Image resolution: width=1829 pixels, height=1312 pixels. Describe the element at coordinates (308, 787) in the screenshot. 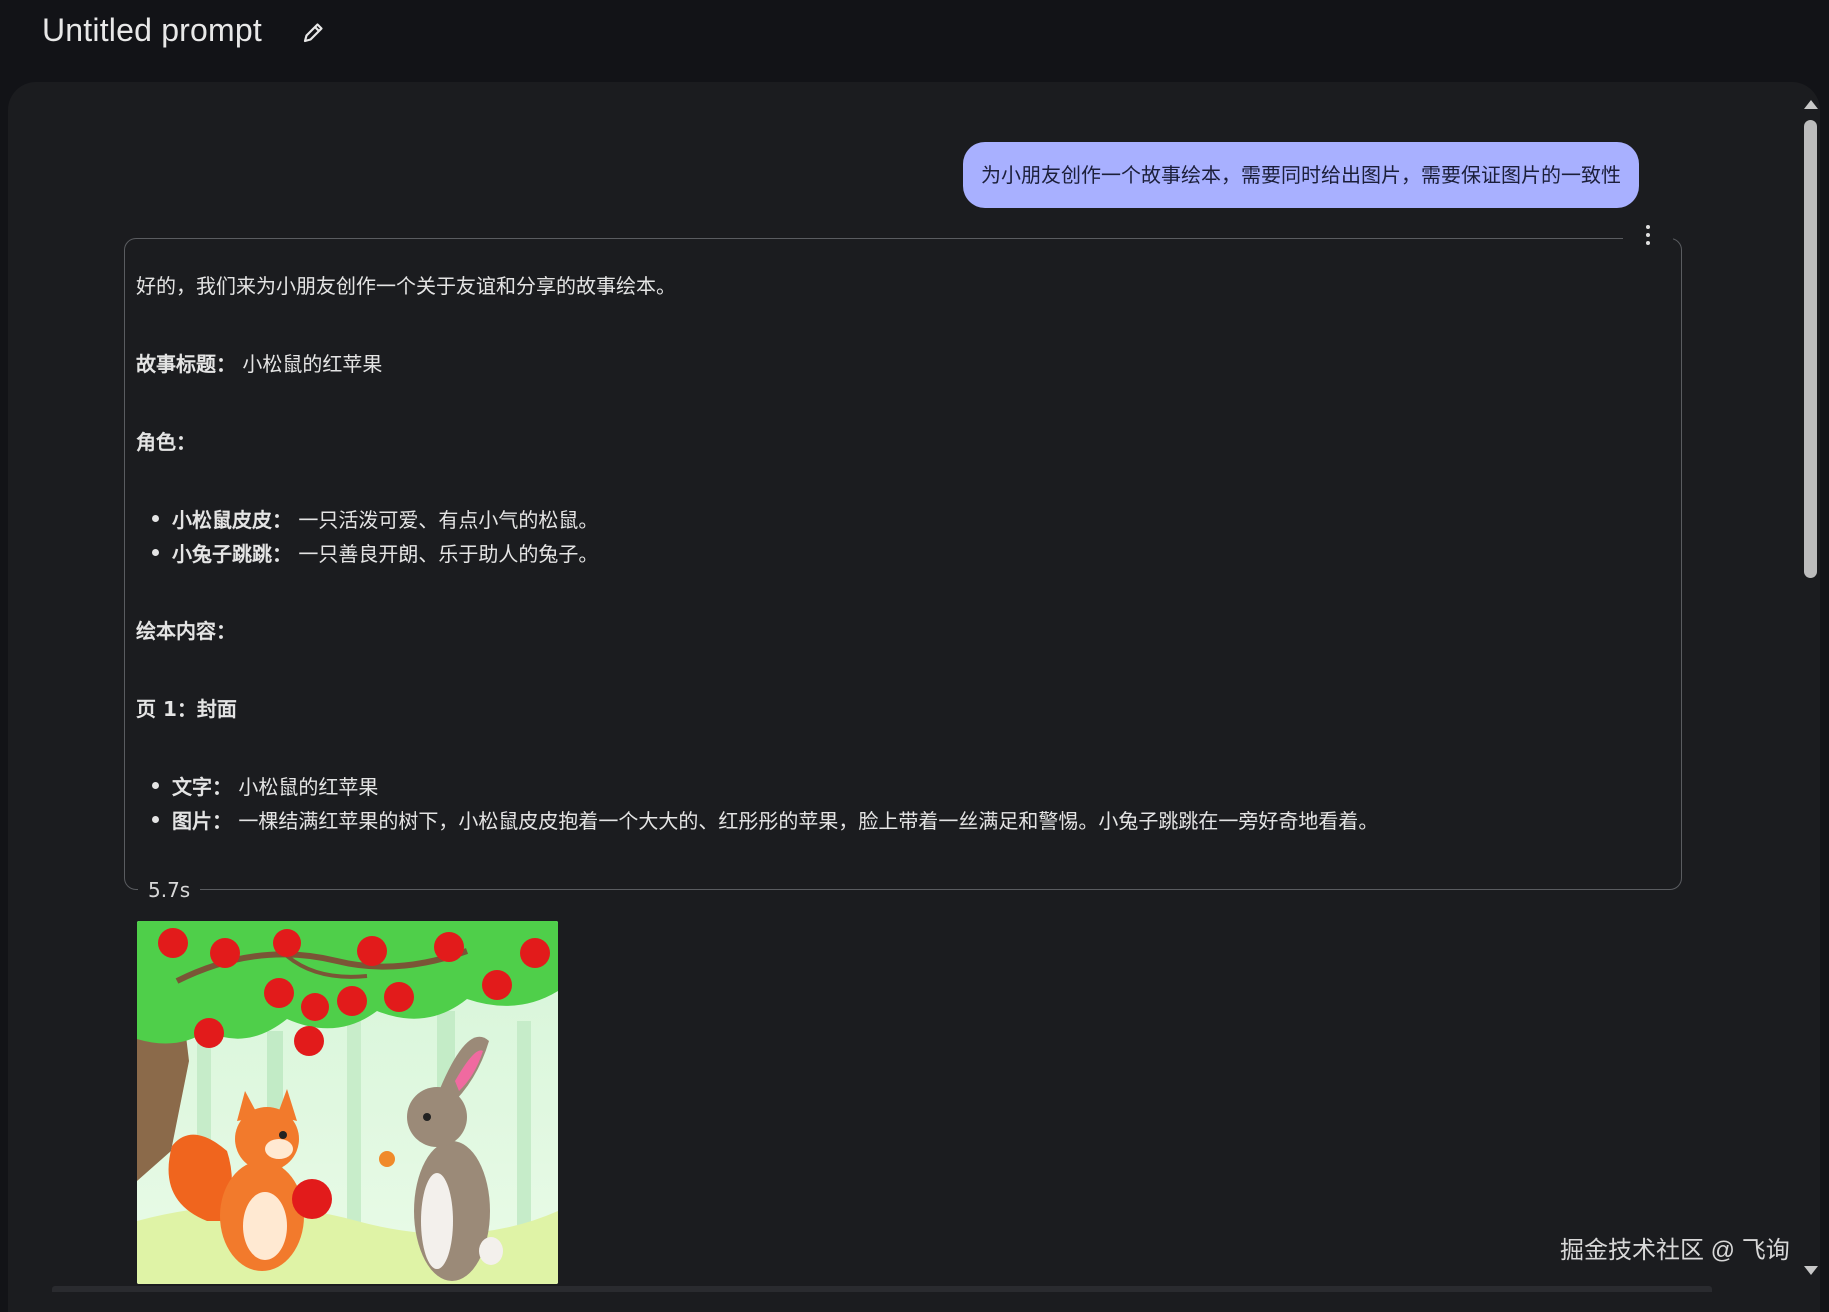

I see `page-item-text: 小松鼠的红苹果` at that location.